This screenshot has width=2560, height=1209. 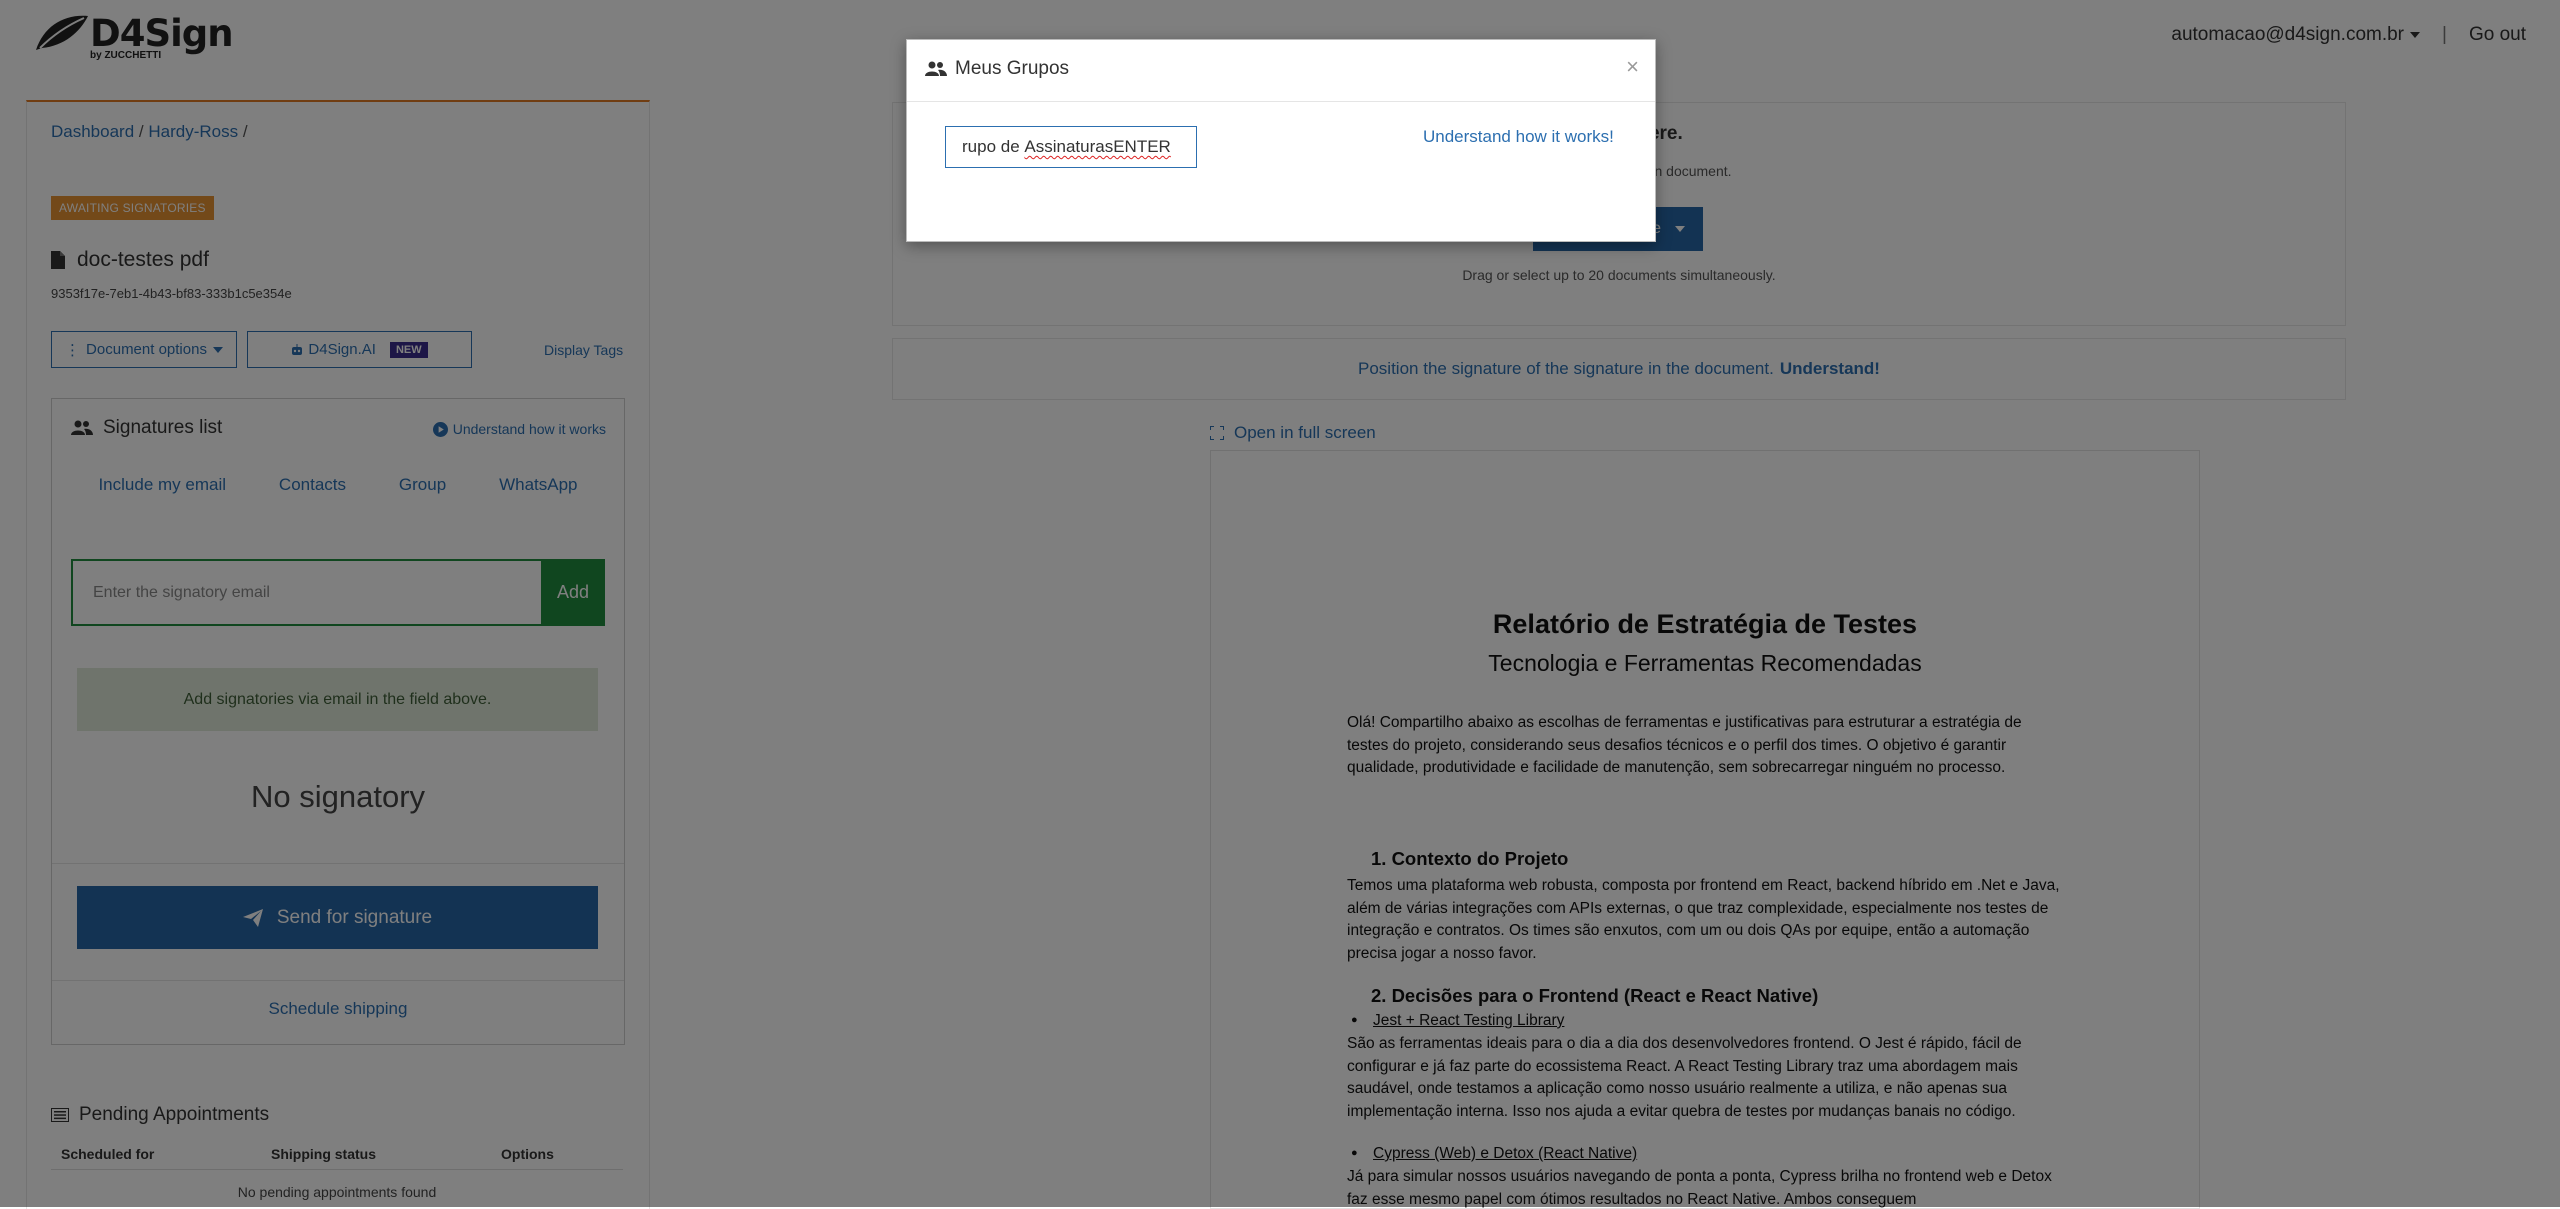 I want to click on modal-title-text: Meus Grupos, so click(x=1012, y=68).